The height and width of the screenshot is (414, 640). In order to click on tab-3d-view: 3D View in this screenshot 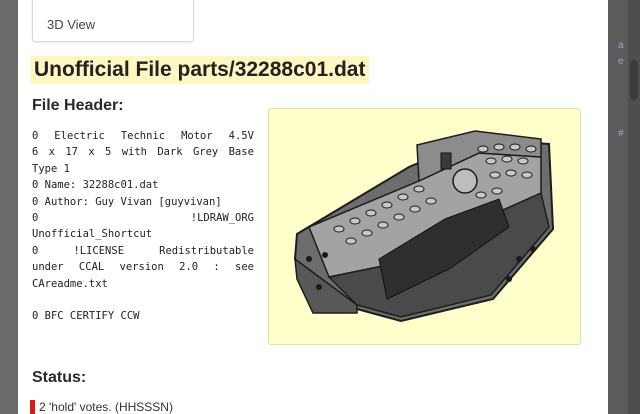, I will do `click(71, 24)`.